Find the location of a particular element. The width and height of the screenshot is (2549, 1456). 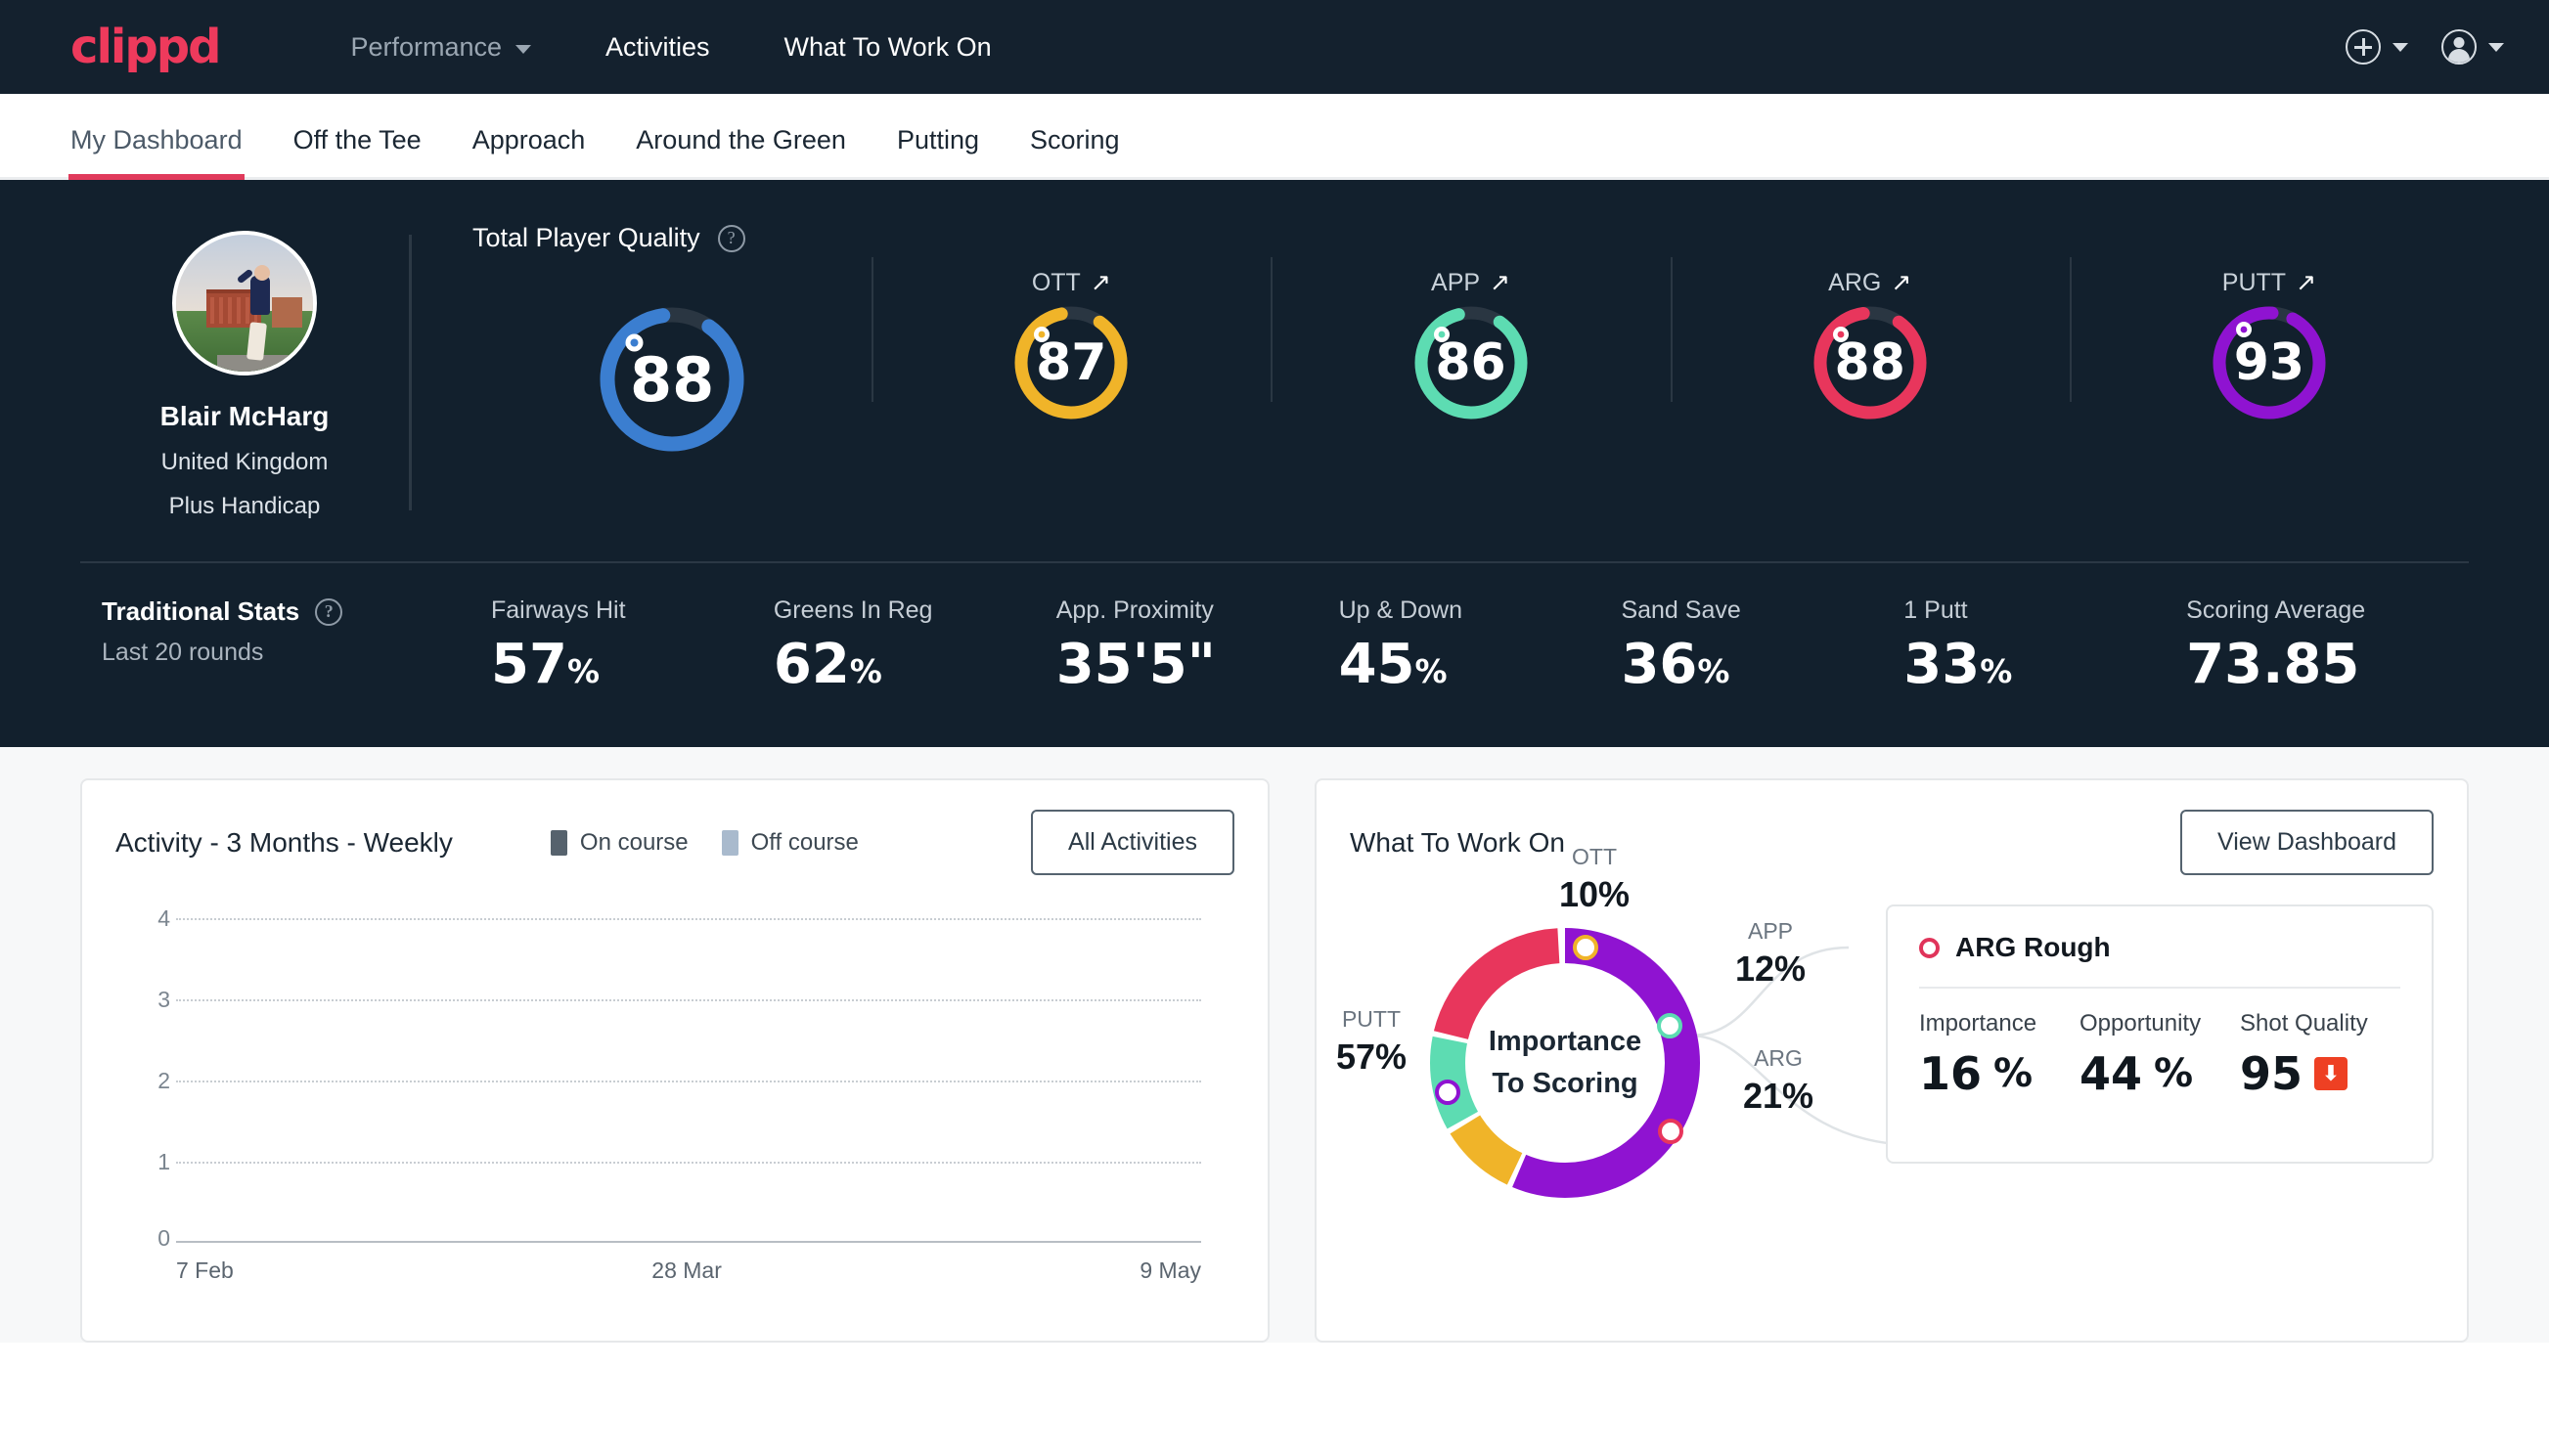

legend-label: Off course is located at coordinates (804, 842).